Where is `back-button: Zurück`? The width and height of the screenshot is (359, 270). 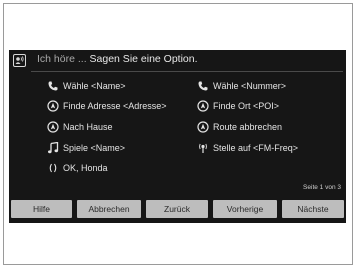
back-button: Zurück is located at coordinates (177, 209).